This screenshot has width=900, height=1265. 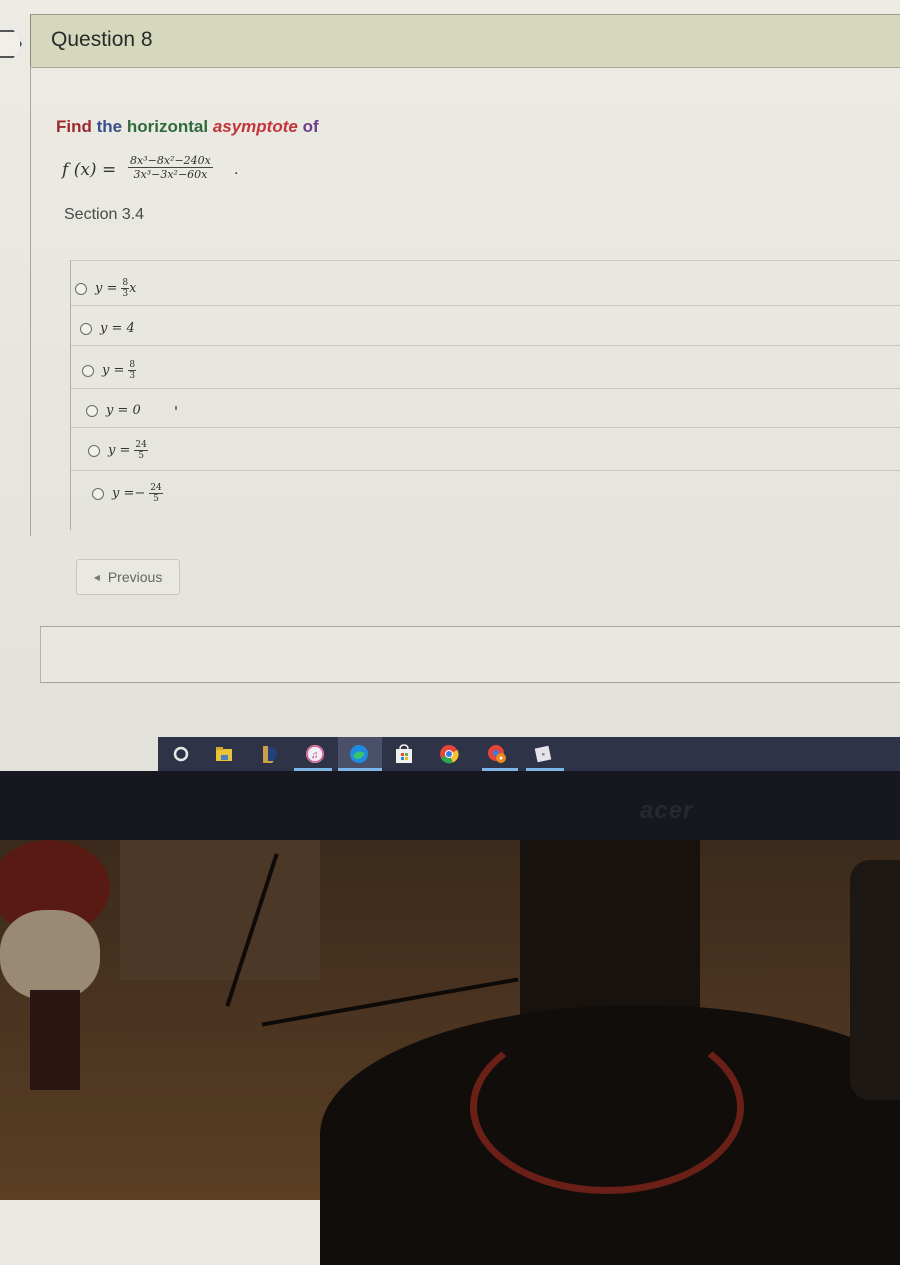 What do you see at coordinates (470, 654) in the screenshot?
I see `footer-panel` at bounding box center [470, 654].